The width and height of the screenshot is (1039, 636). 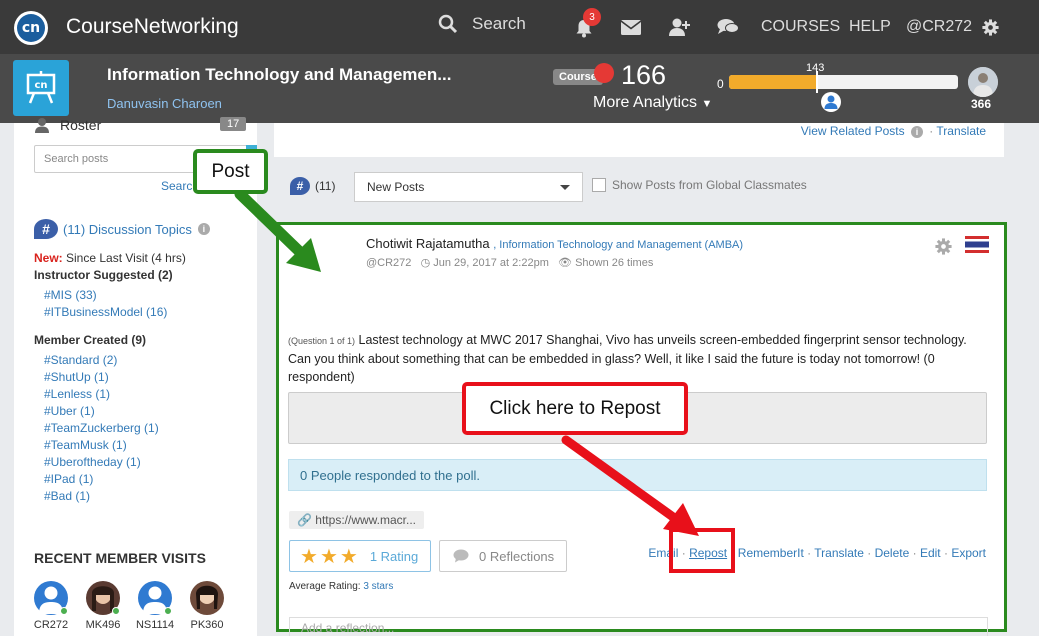 What do you see at coordinates (575, 408) in the screenshot?
I see `repost-callout: Click here to Repost` at bounding box center [575, 408].